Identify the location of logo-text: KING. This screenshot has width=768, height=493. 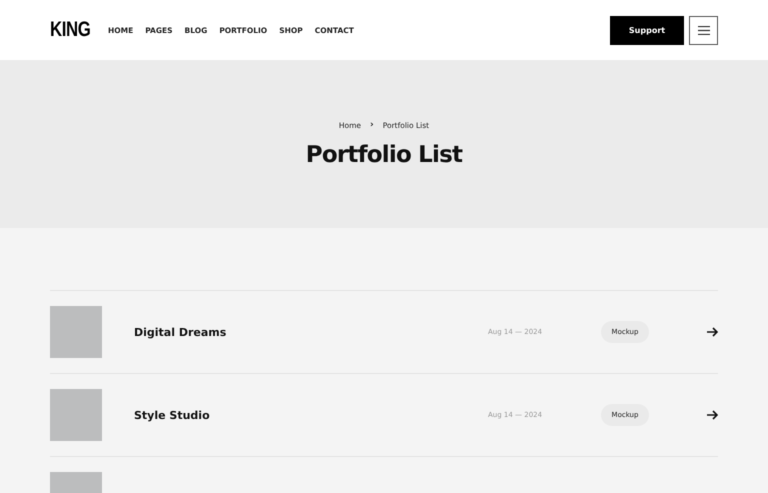
(71, 30).